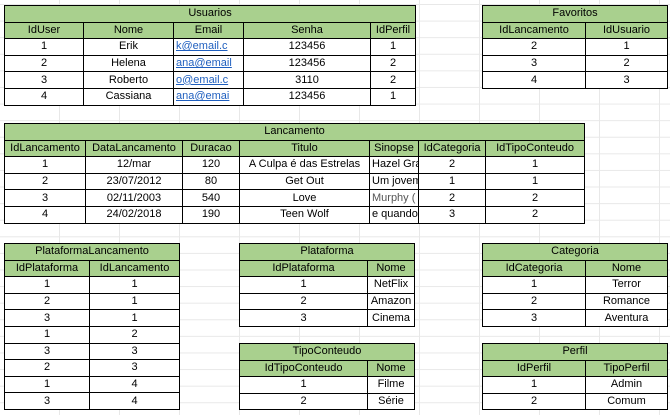  What do you see at coordinates (134, 181) in the screenshot?
I see `cell: 23/07/2012` at bounding box center [134, 181].